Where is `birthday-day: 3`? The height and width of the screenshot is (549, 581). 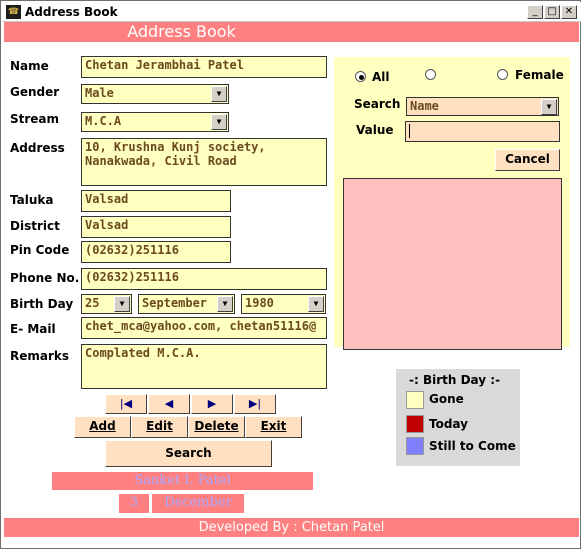 birthday-day: 3 is located at coordinates (134, 503).